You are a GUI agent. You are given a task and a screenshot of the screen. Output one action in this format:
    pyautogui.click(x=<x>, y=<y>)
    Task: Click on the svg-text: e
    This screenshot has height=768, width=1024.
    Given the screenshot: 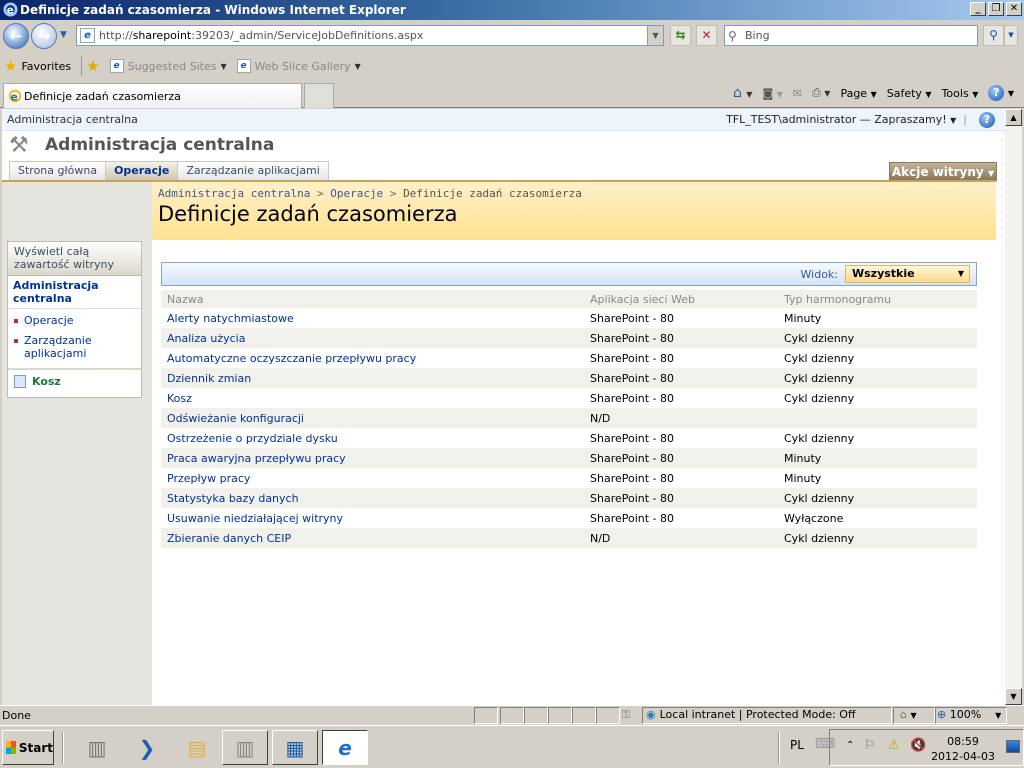 What is the action you would take?
    pyautogui.click(x=14, y=97)
    